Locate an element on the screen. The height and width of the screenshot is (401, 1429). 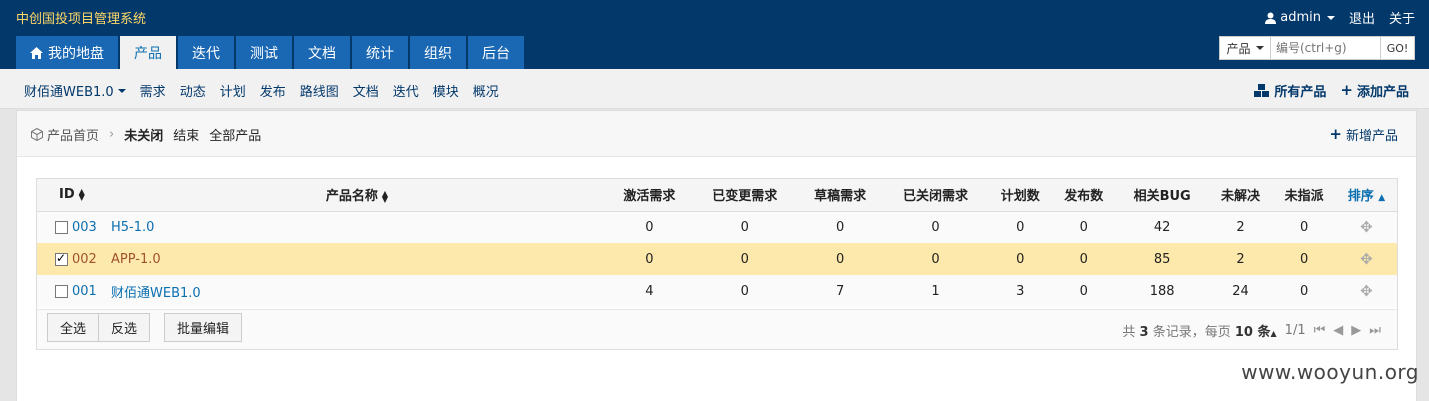
add-product-link: + 添加产品 is located at coordinates (1374, 91).